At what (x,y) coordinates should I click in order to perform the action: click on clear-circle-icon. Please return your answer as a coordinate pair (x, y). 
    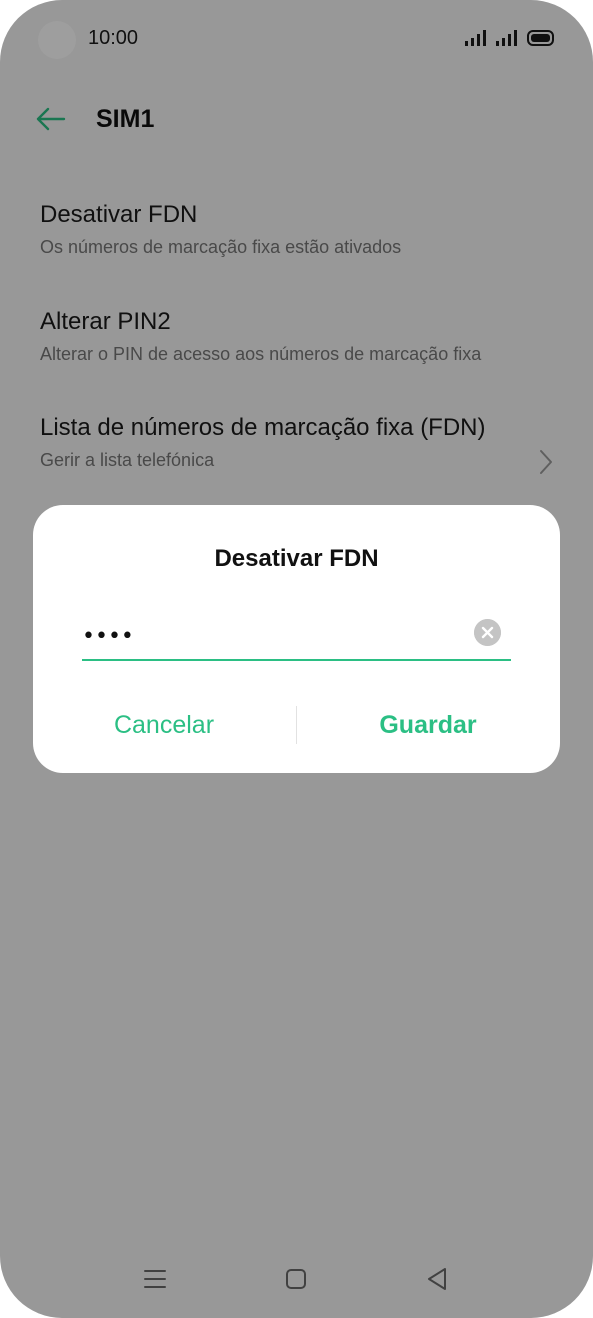
    Looking at the image, I should click on (487, 632).